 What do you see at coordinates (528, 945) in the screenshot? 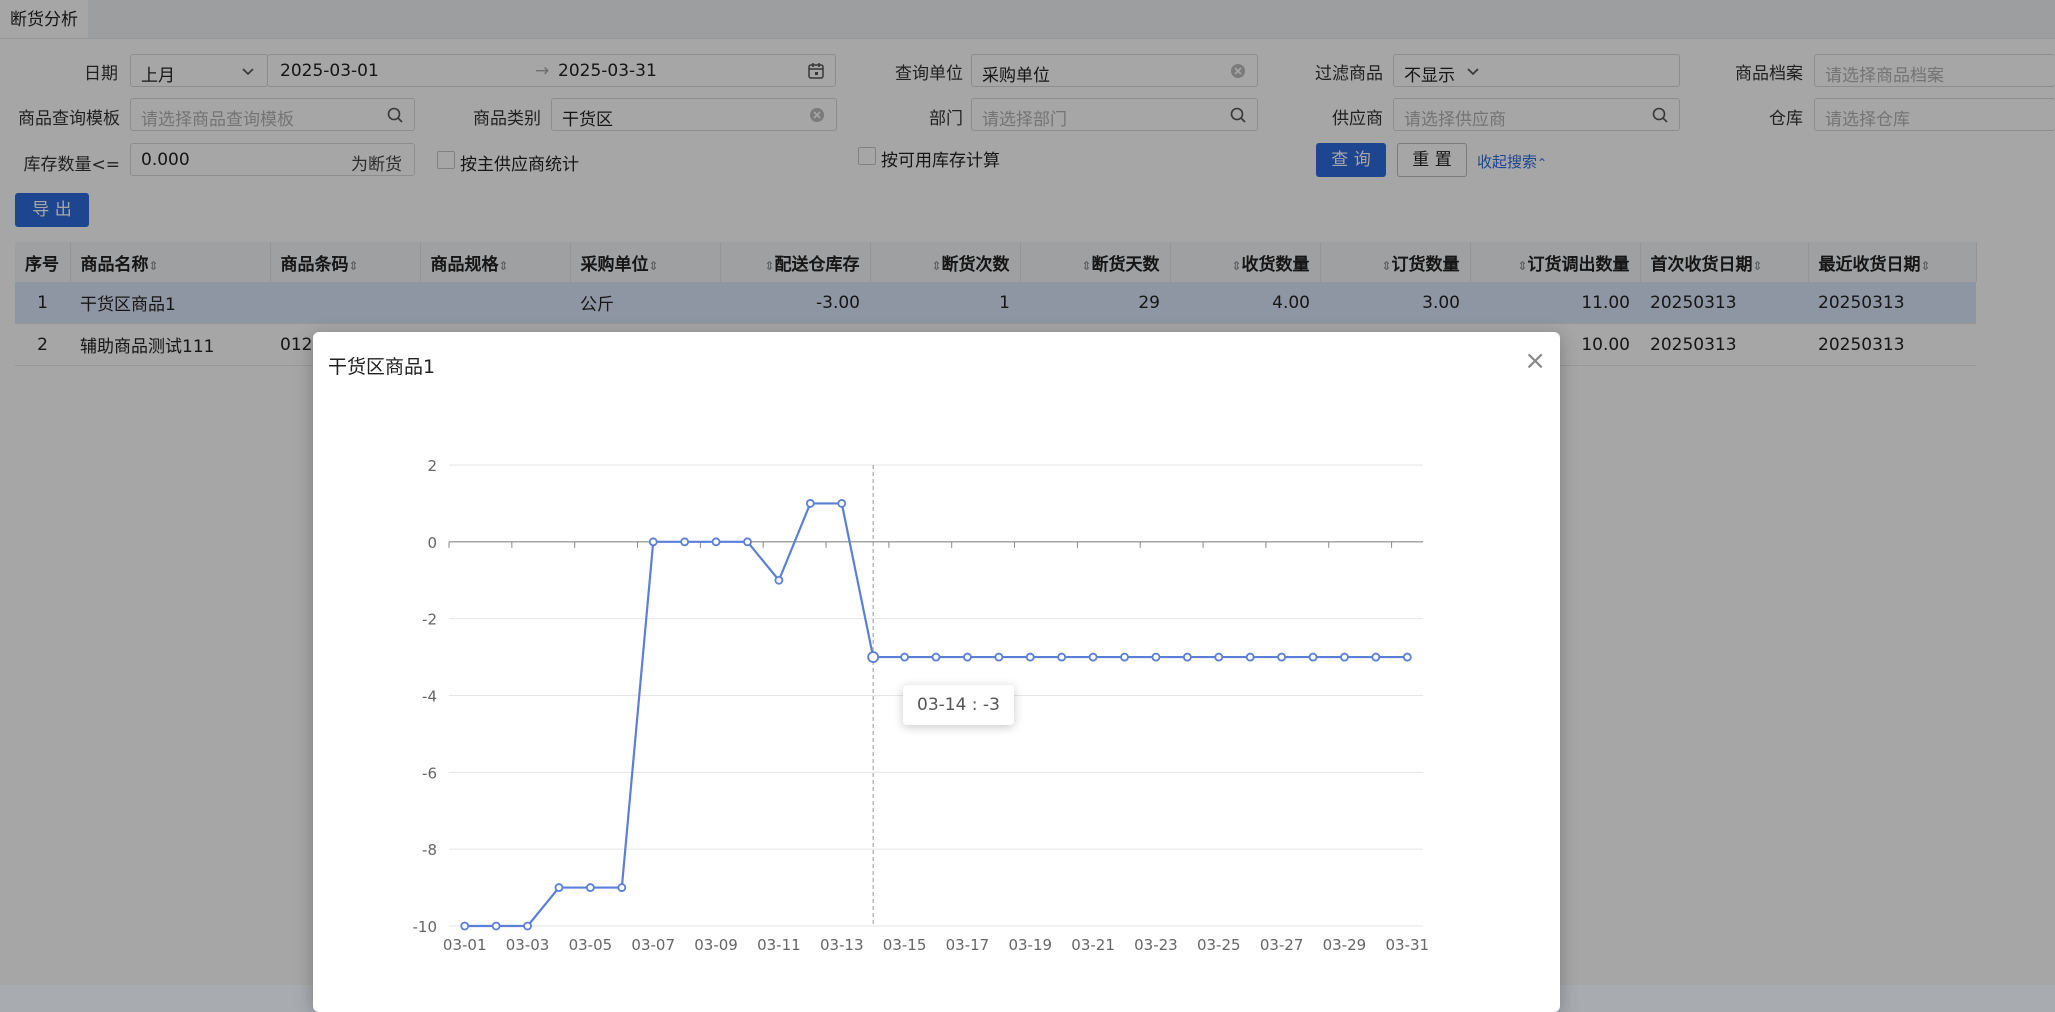
I see `x-tick-label: 03-03` at bounding box center [528, 945].